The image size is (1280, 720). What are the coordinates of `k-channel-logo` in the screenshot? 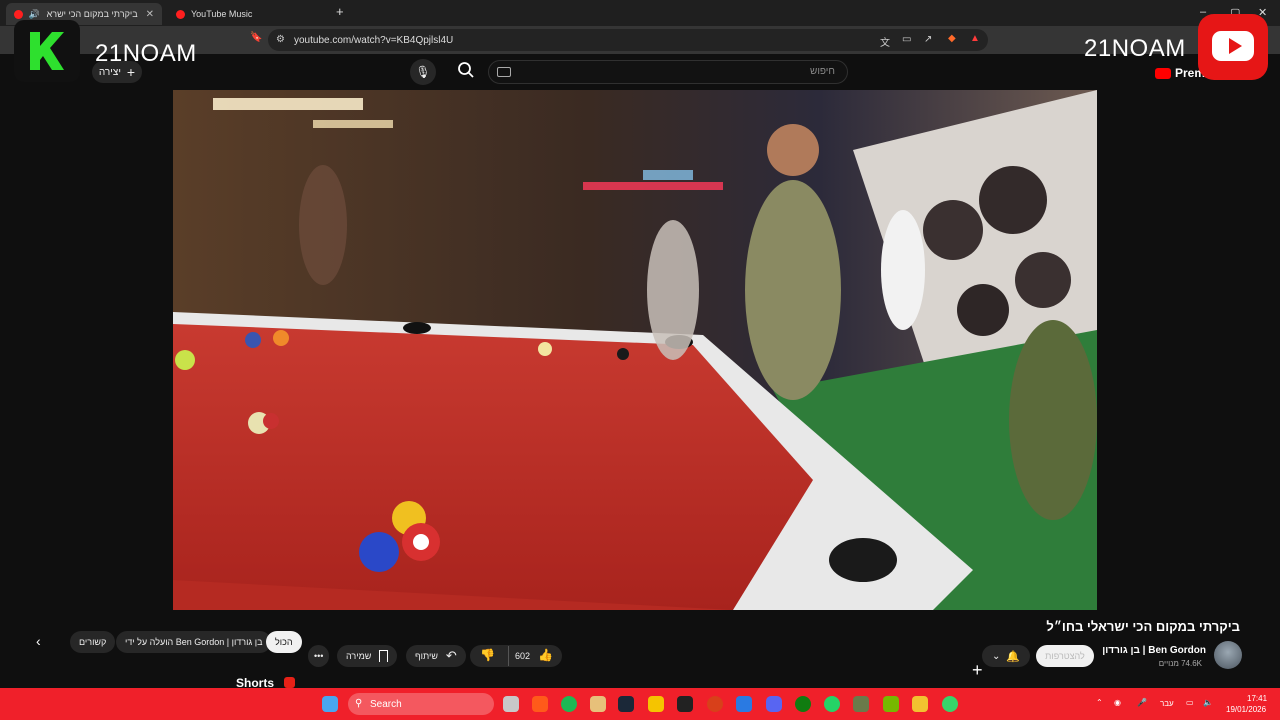 It's located at (47, 51).